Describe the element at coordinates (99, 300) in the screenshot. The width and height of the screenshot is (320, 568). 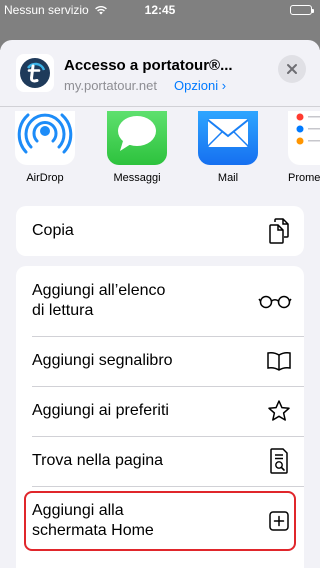
I see `action-label: Aggiungi all’elenco di lettura` at that location.